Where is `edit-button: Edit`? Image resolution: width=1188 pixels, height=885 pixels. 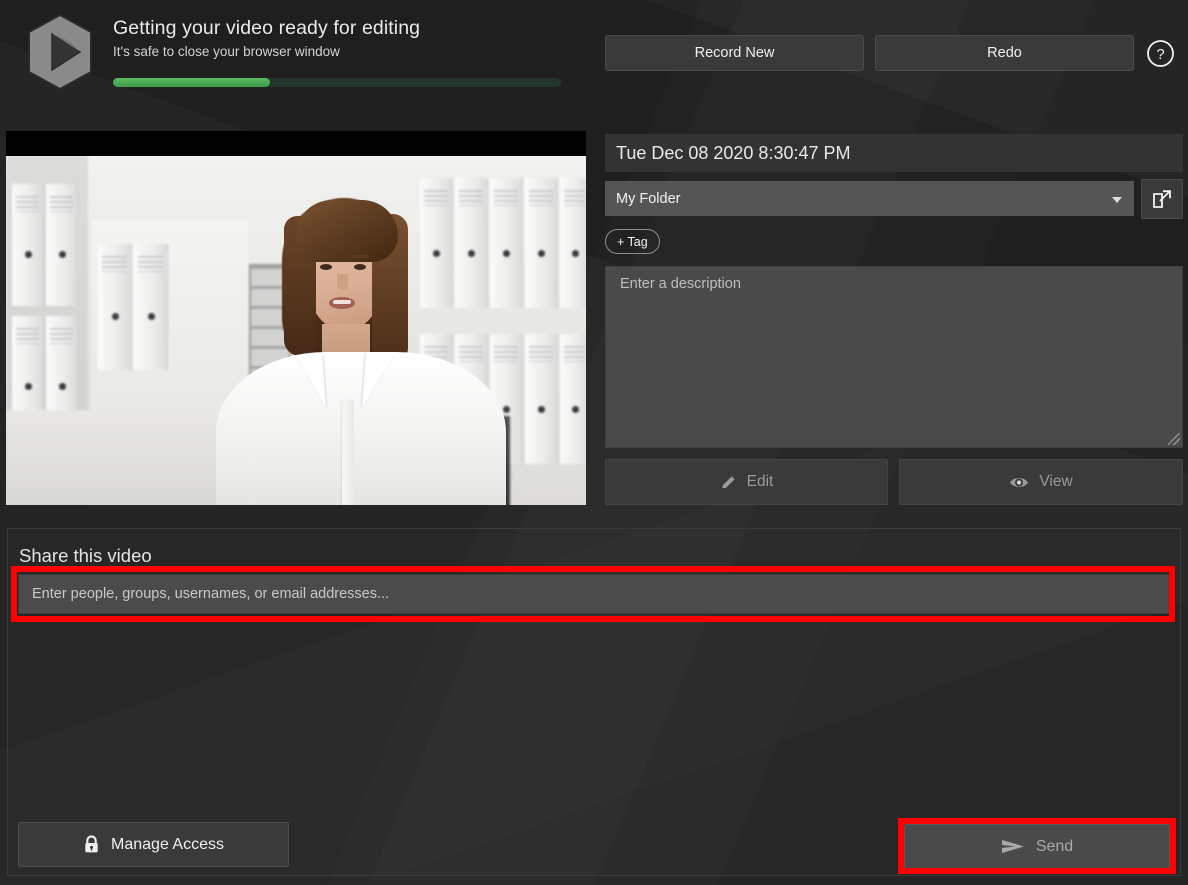 edit-button: Edit is located at coordinates (746, 482).